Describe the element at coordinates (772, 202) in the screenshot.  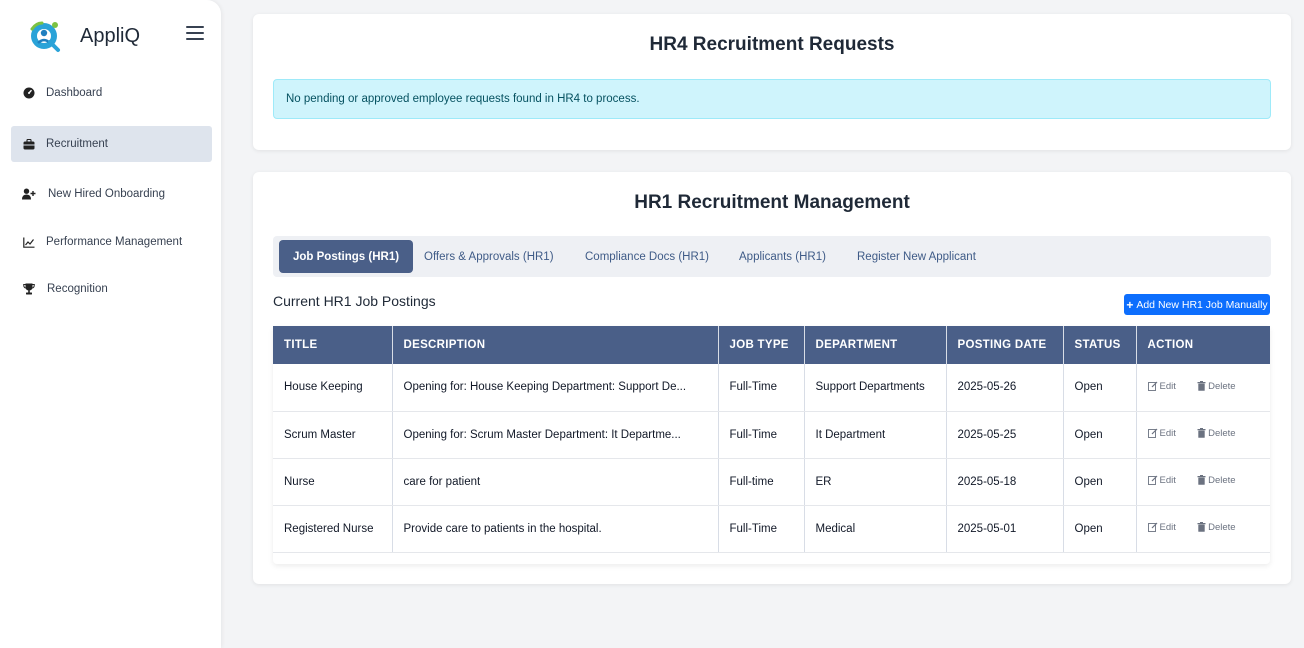
I see `hr1-card-title: HR1 Recruitment Management` at that location.